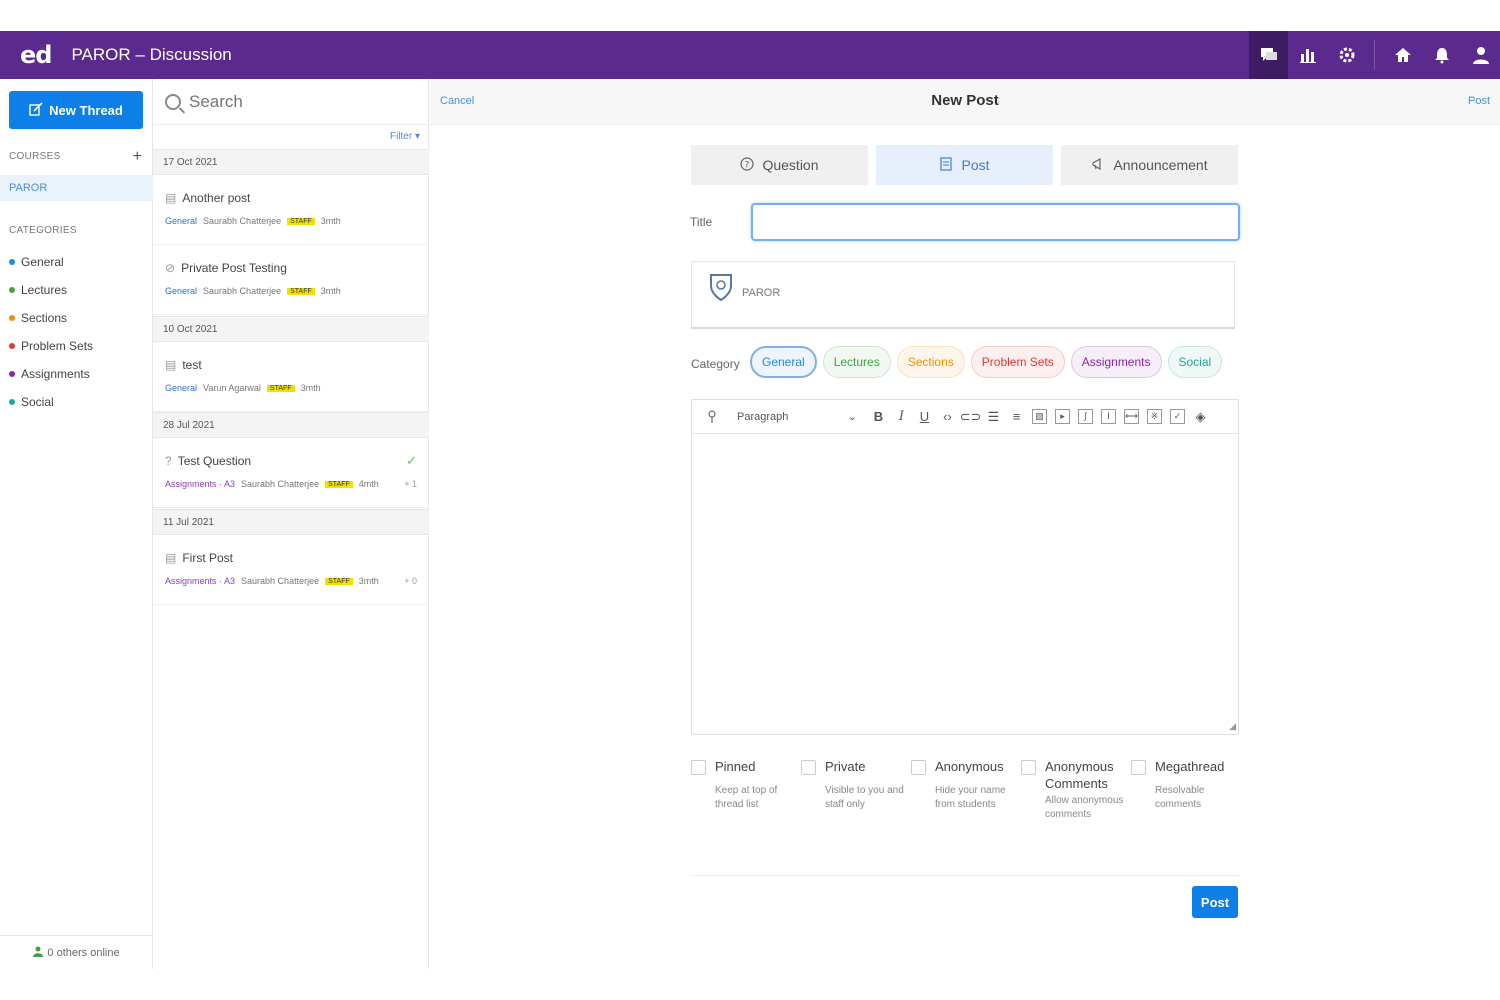 Image resolution: width=1500 pixels, height=1000 pixels. Describe the element at coordinates (137, 157) in the screenshot. I see `add-course-icon: +` at that location.